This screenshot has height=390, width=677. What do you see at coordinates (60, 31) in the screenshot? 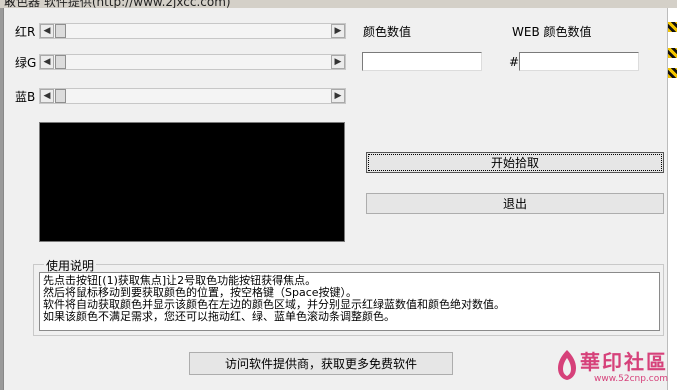
I see `red-scroll-thumb` at bounding box center [60, 31].